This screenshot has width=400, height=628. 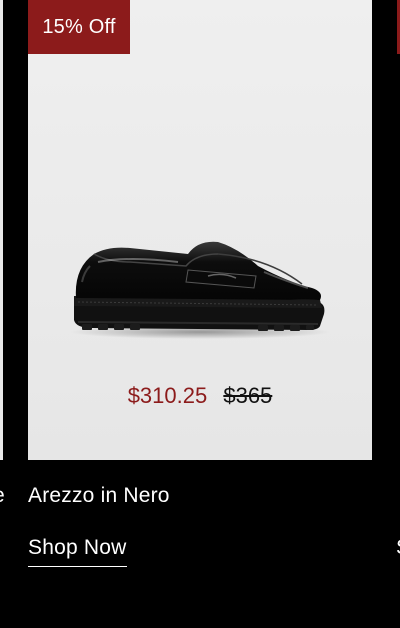 What do you see at coordinates (1, 230) in the screenshot?
I see `previous-card-image` at bounding box center [1, 230].